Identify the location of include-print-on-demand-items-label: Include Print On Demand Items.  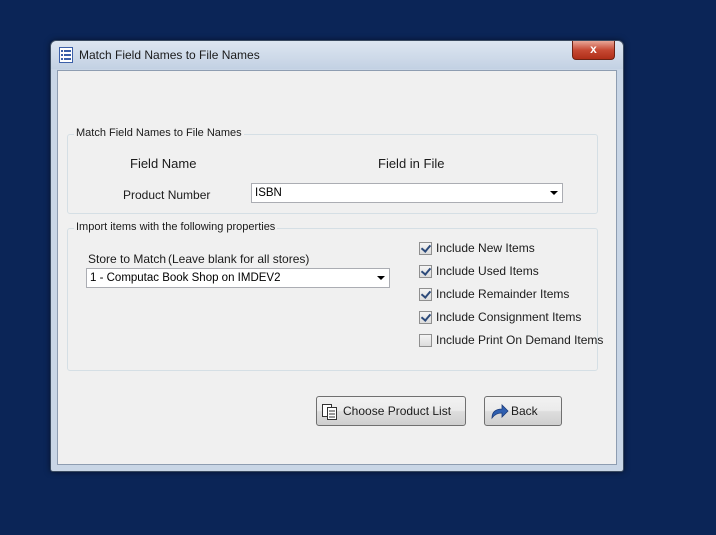
(520, 340).